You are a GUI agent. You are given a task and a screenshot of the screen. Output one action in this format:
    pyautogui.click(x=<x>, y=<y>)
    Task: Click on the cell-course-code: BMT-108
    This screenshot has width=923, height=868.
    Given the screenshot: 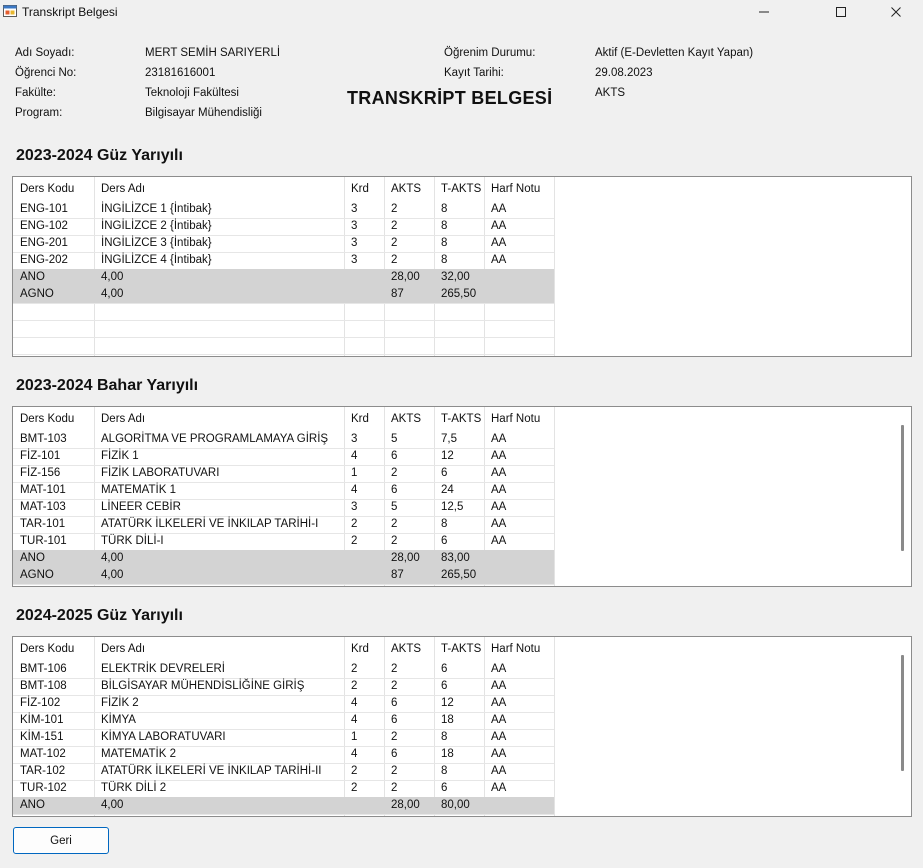 What is the action you would take?
    pyautogui.click(x=43, y=686)
    